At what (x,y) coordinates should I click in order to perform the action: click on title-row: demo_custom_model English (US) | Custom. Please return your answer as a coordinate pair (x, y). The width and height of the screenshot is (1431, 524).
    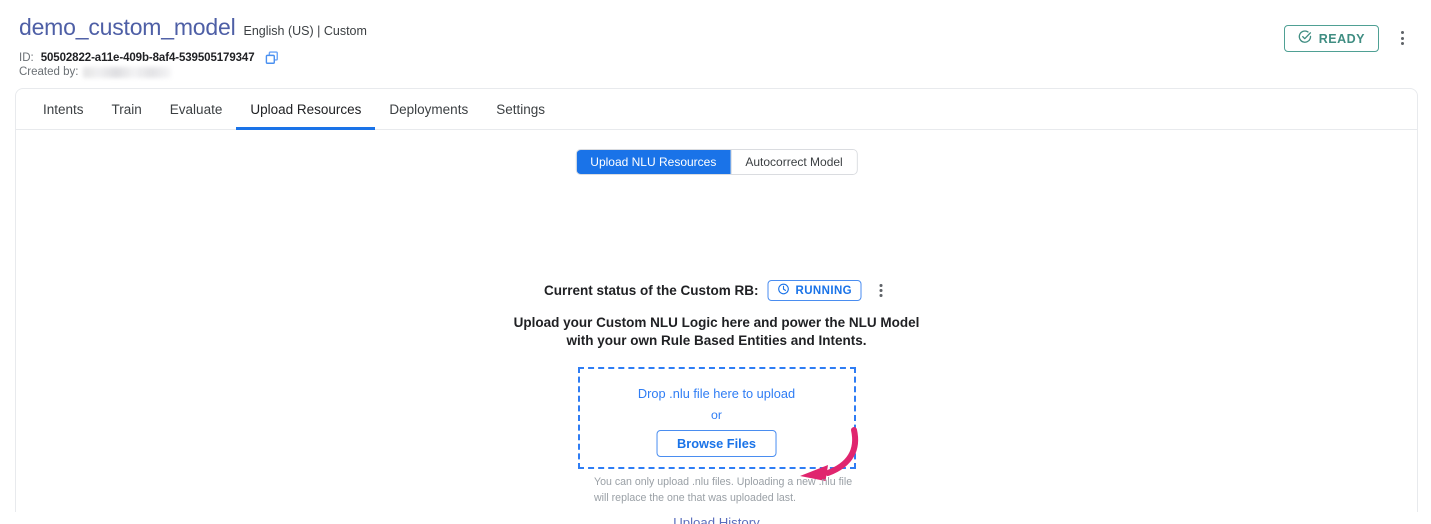
    Looking at the image, I should click on (193, 28).